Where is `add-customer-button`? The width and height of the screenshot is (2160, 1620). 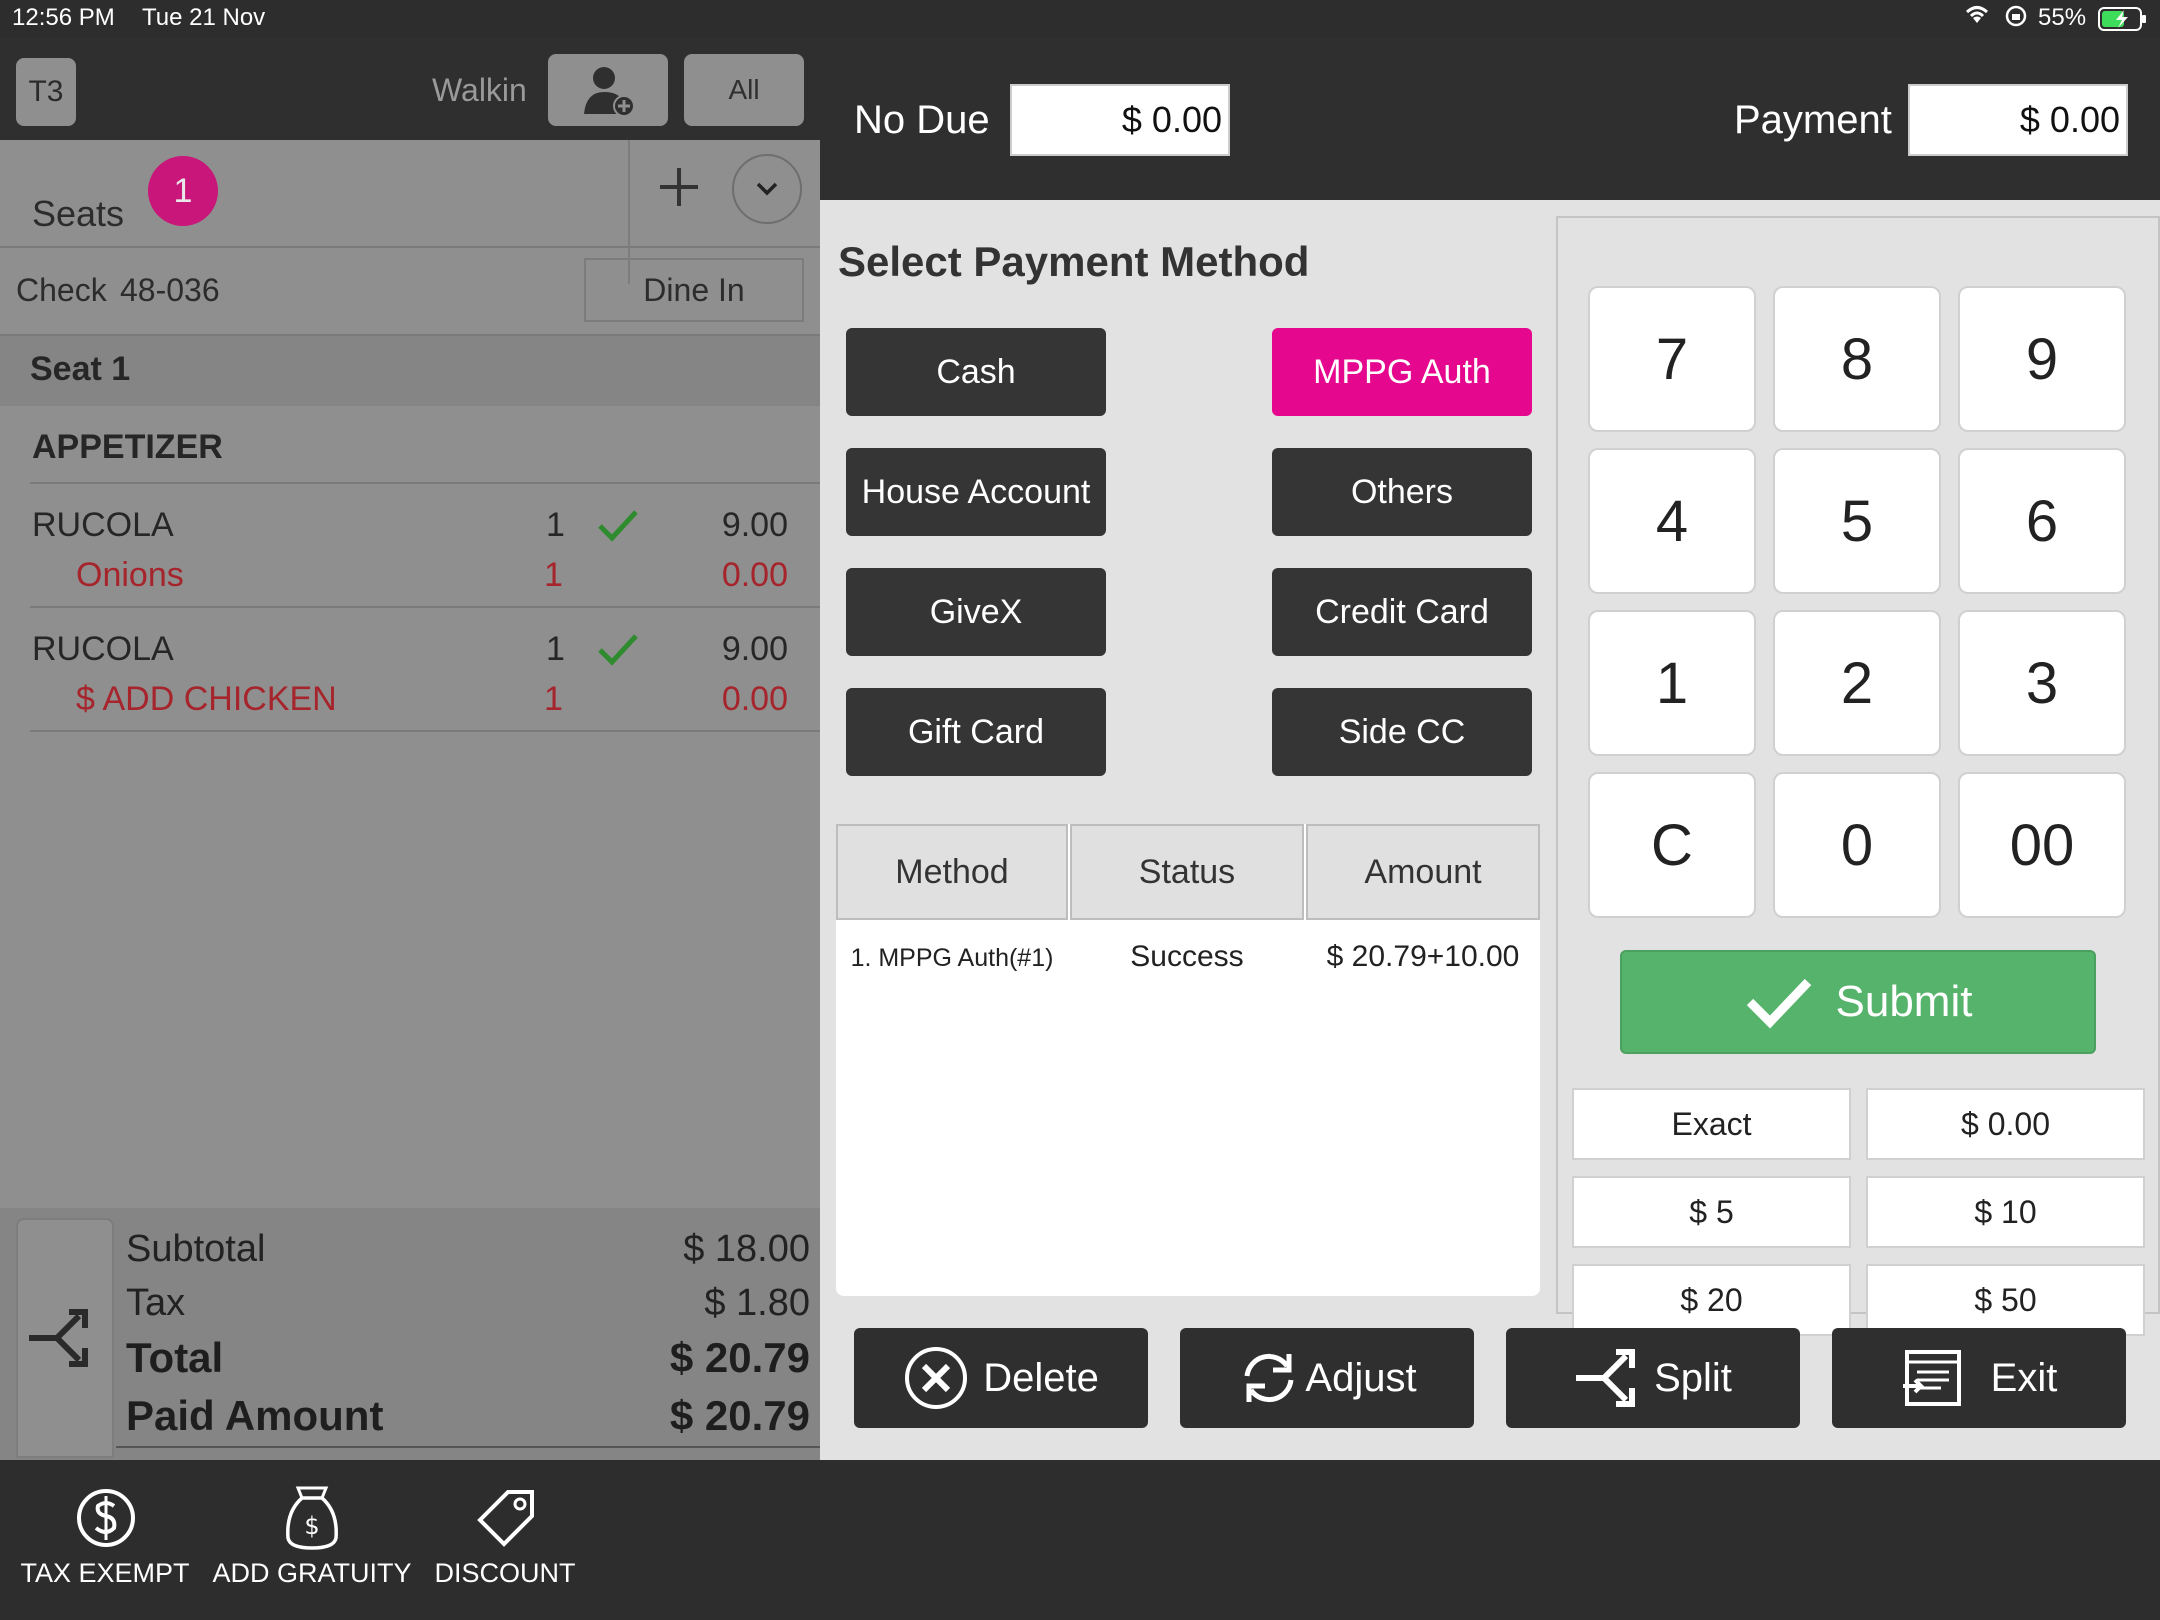
add-customer-button is located at coordinates (608, 90).